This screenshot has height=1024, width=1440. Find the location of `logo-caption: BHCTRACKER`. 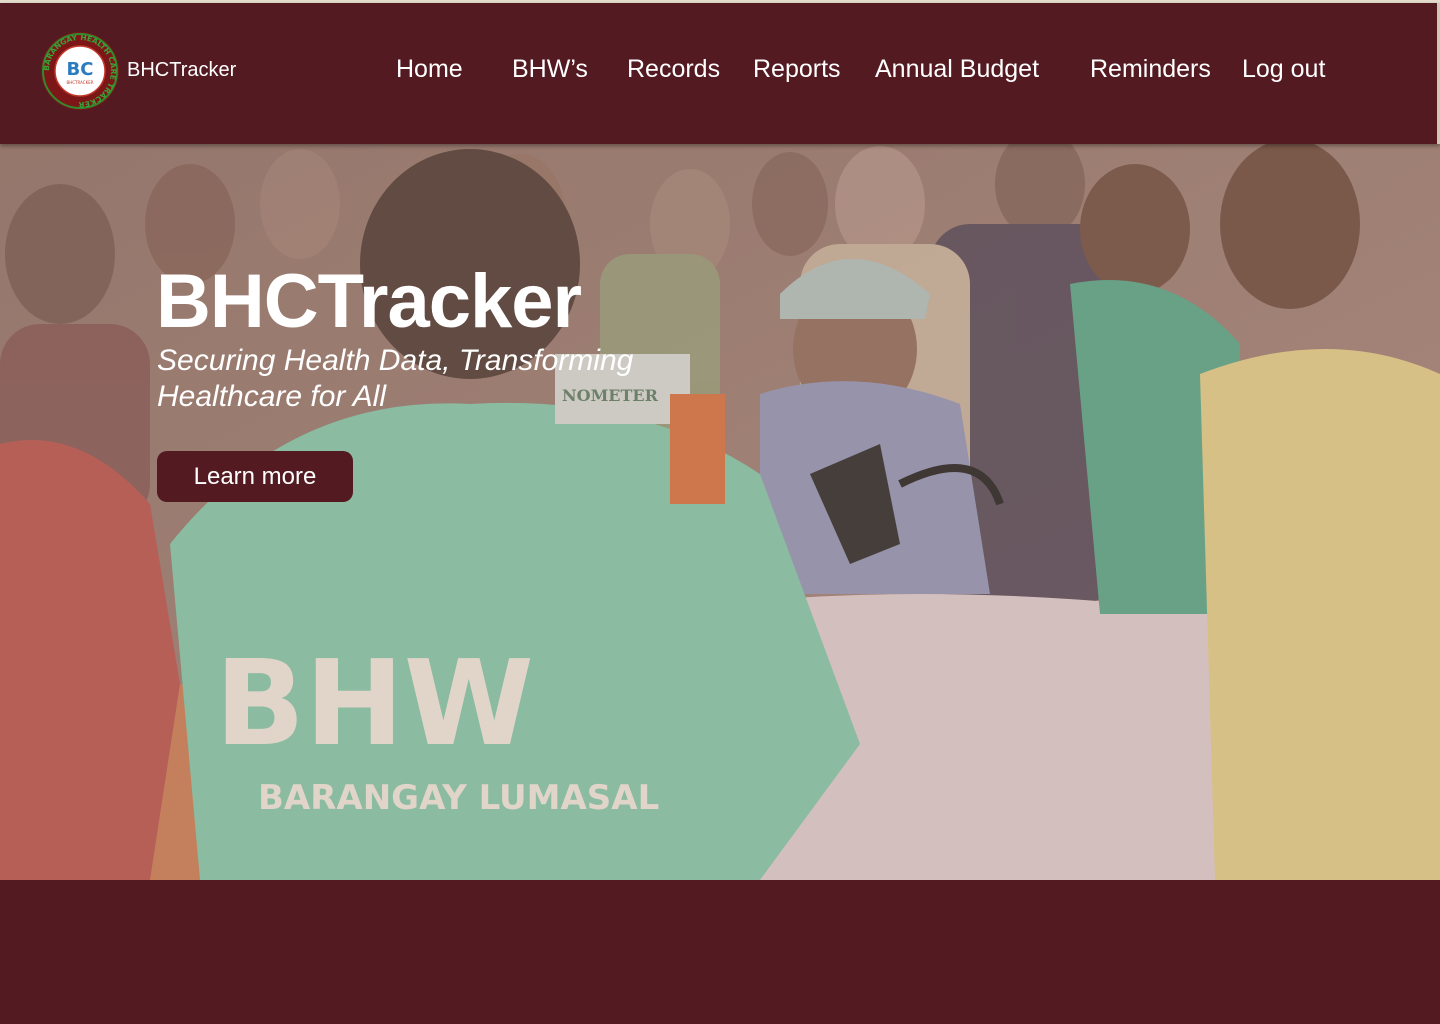

logo-caption: BHCTRACKER is located at coordinates (80, 82).